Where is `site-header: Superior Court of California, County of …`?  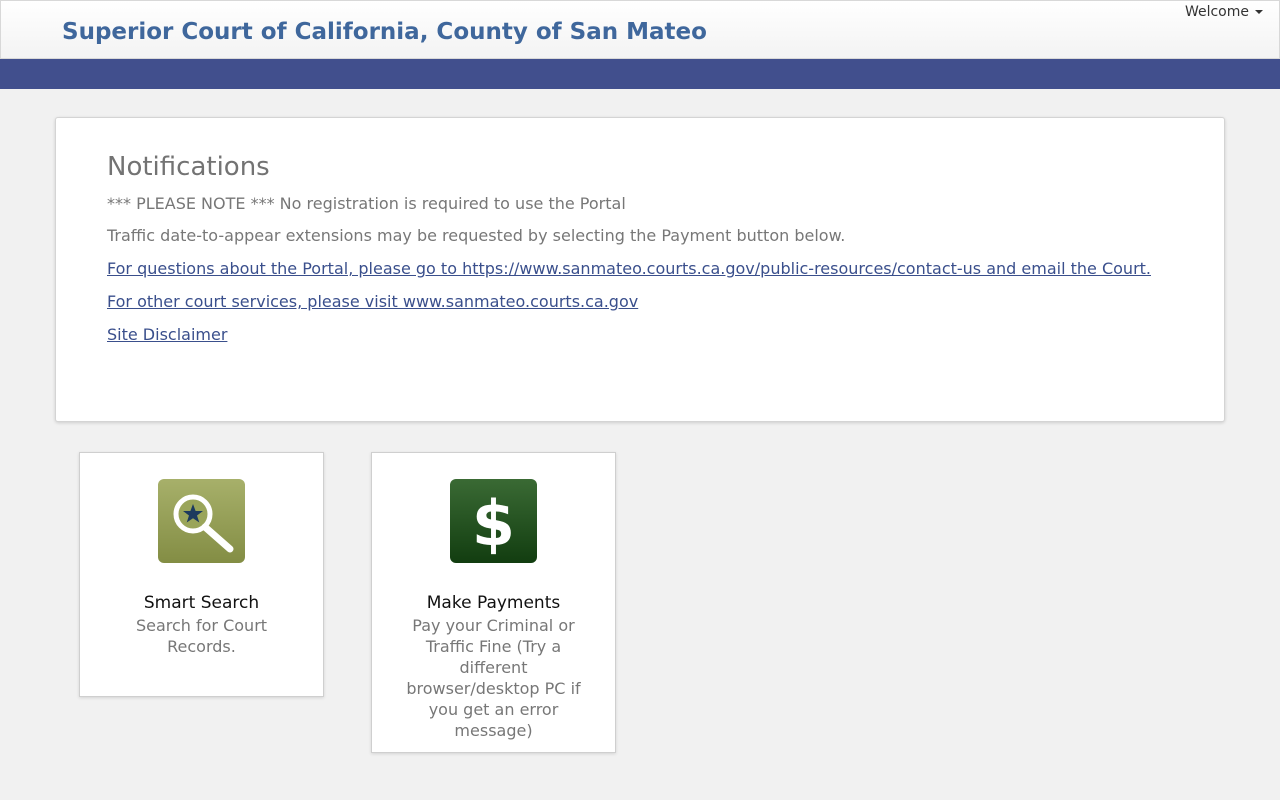 site-header: Superior Court of California, County of … is located at coordinates (640, 29).